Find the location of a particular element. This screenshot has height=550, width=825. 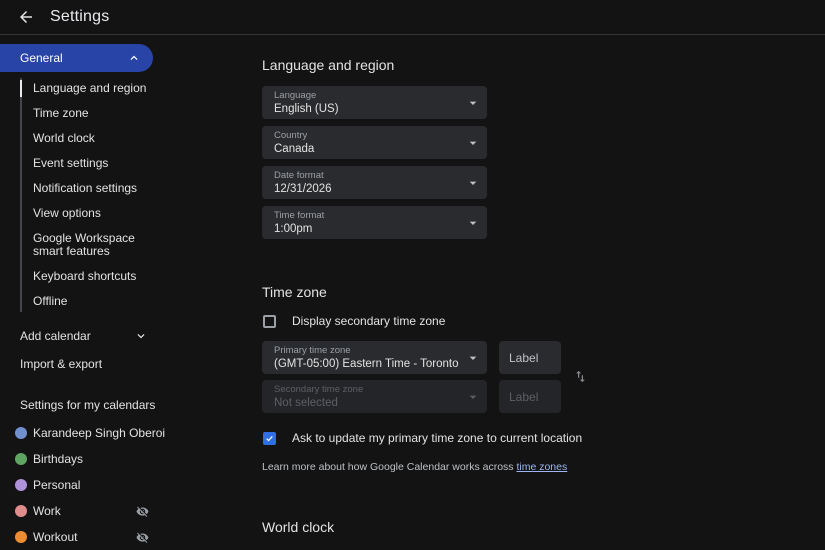

field-value: Canada is located at coordinates (294, 149).